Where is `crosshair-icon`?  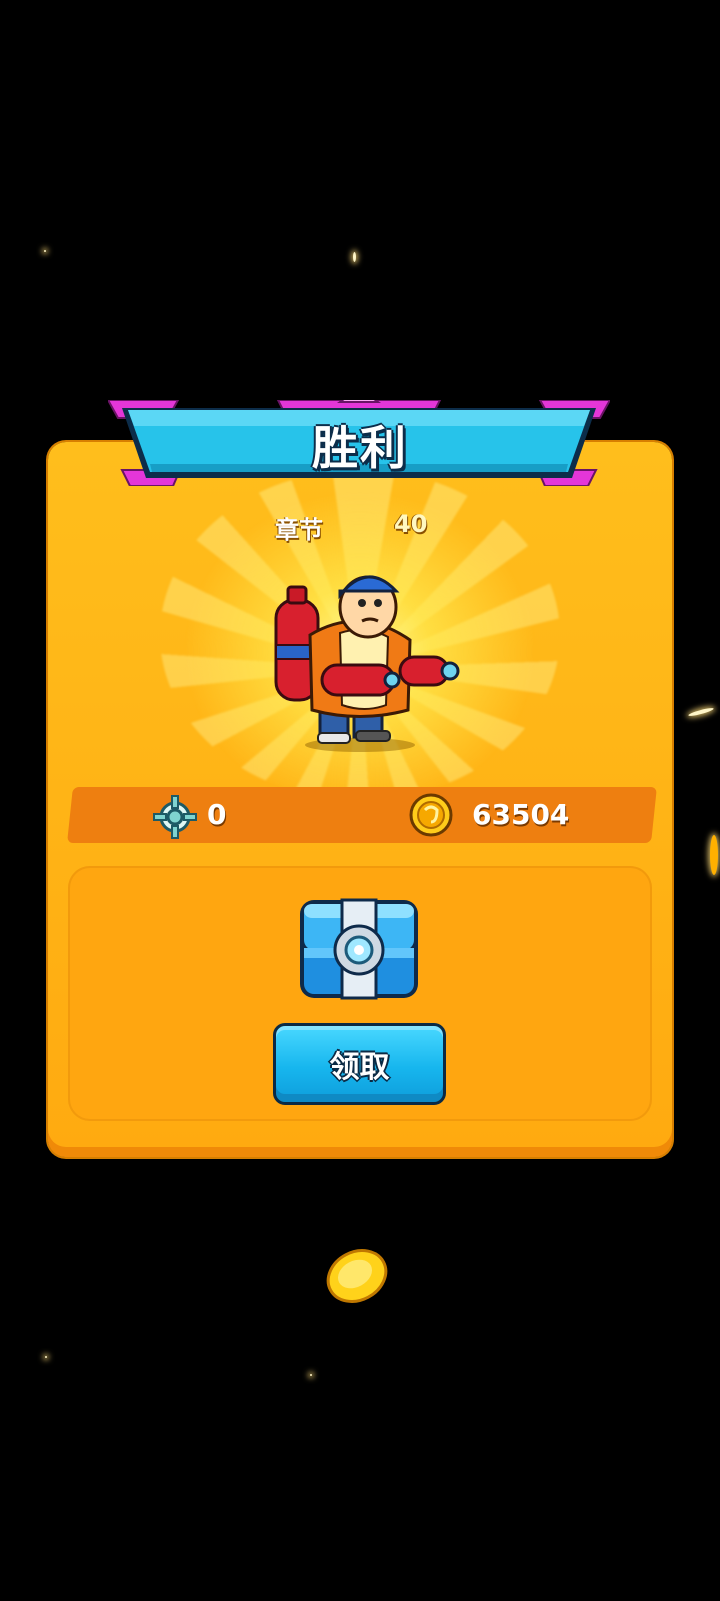 crosshair-icon is located at coordinates (175, 817).